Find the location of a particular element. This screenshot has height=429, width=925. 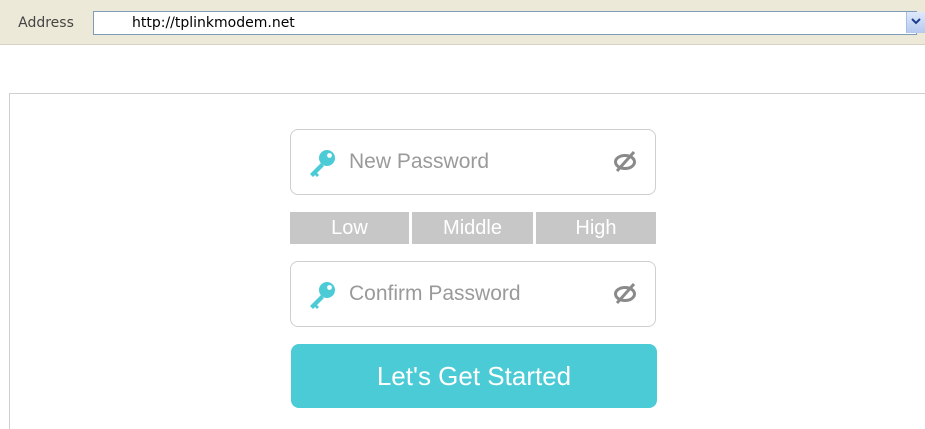

strength-high: High is located at coordinates (596, 228).